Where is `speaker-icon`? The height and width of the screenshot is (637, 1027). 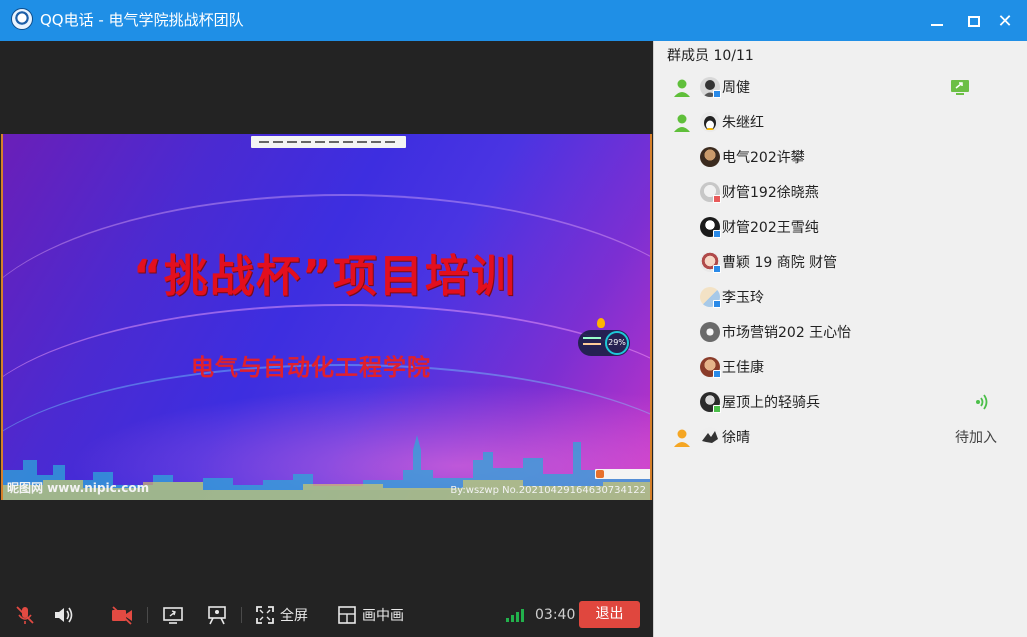 speaker-icon is located at coordinates (64, 615).